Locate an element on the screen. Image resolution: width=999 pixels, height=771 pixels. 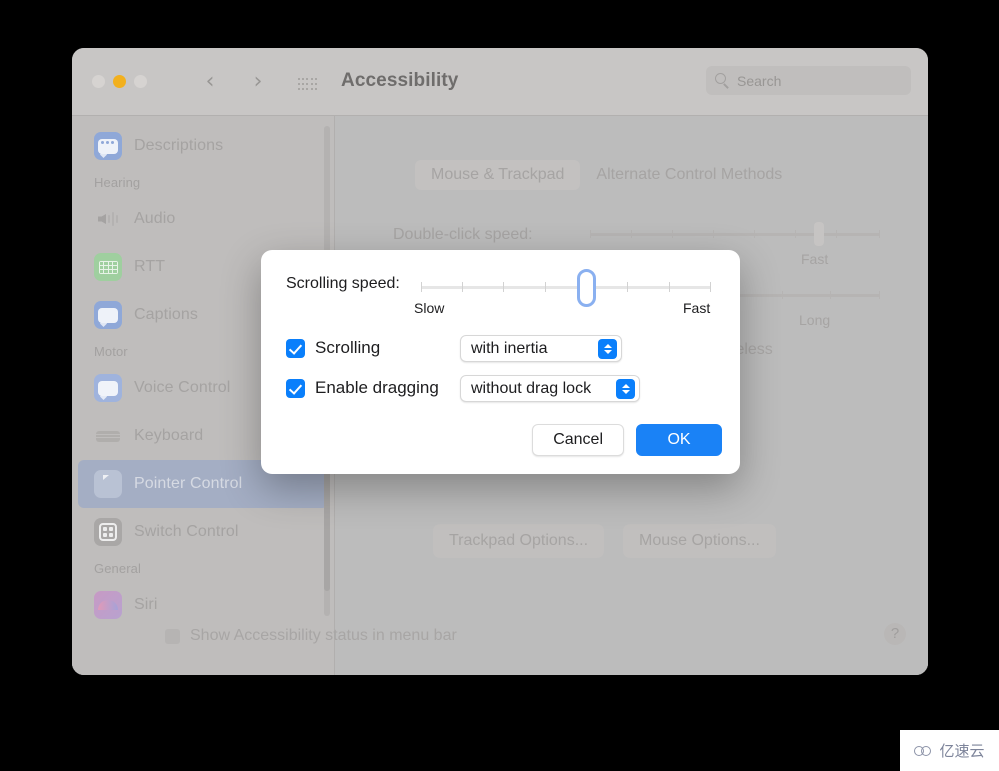
enable-dragging-checkbox: Enable dragging is located at coordinates (362, 388).